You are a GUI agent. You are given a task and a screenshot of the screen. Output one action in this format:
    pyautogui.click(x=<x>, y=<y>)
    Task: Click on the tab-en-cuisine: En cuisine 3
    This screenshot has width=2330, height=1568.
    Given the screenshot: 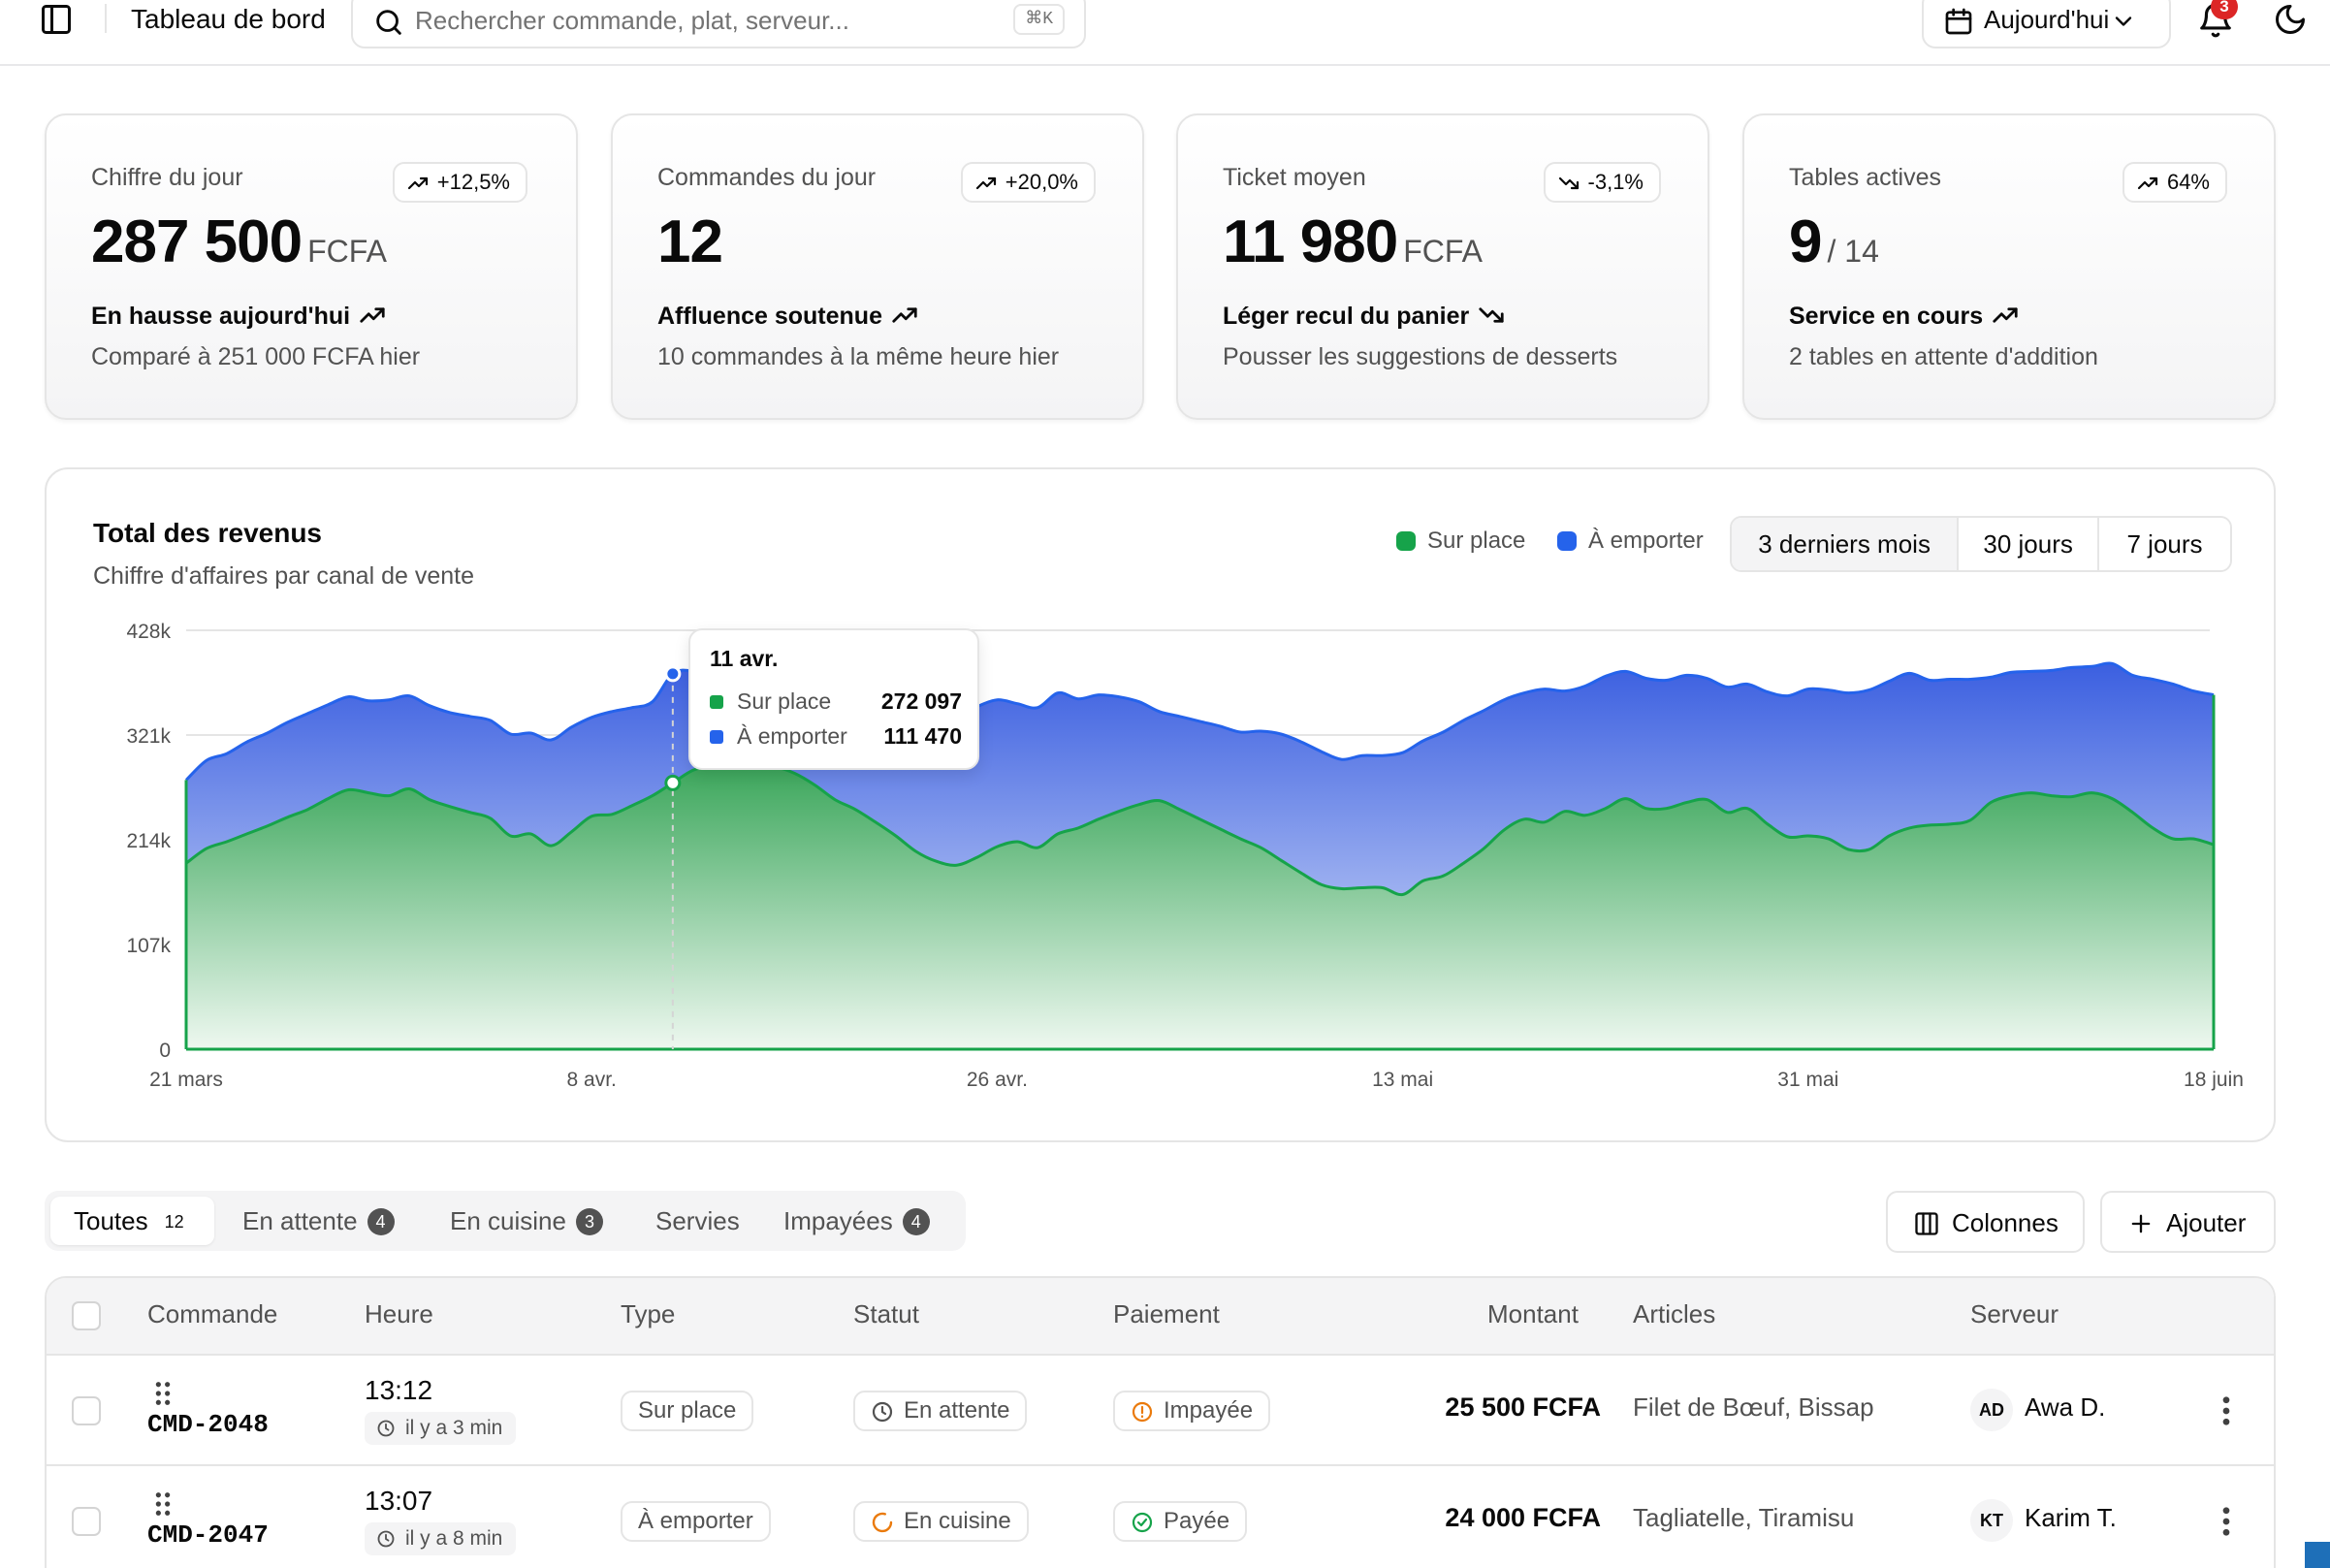 What is the action you would take?
    pyautogui.click(x=526, y=1221)
    